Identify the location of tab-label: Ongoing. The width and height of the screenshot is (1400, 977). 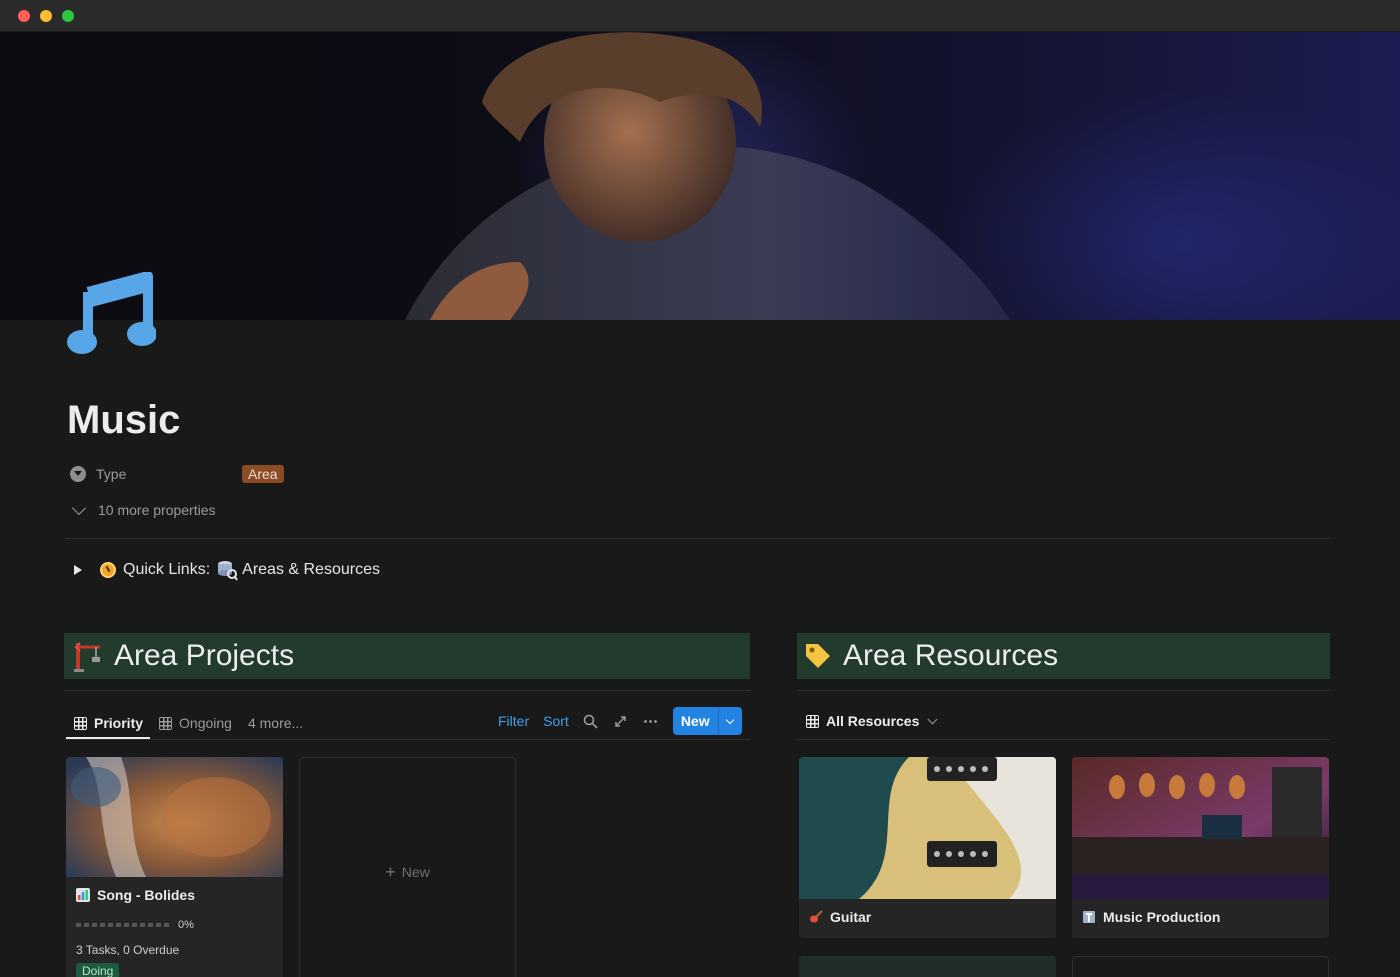
(205, 723).